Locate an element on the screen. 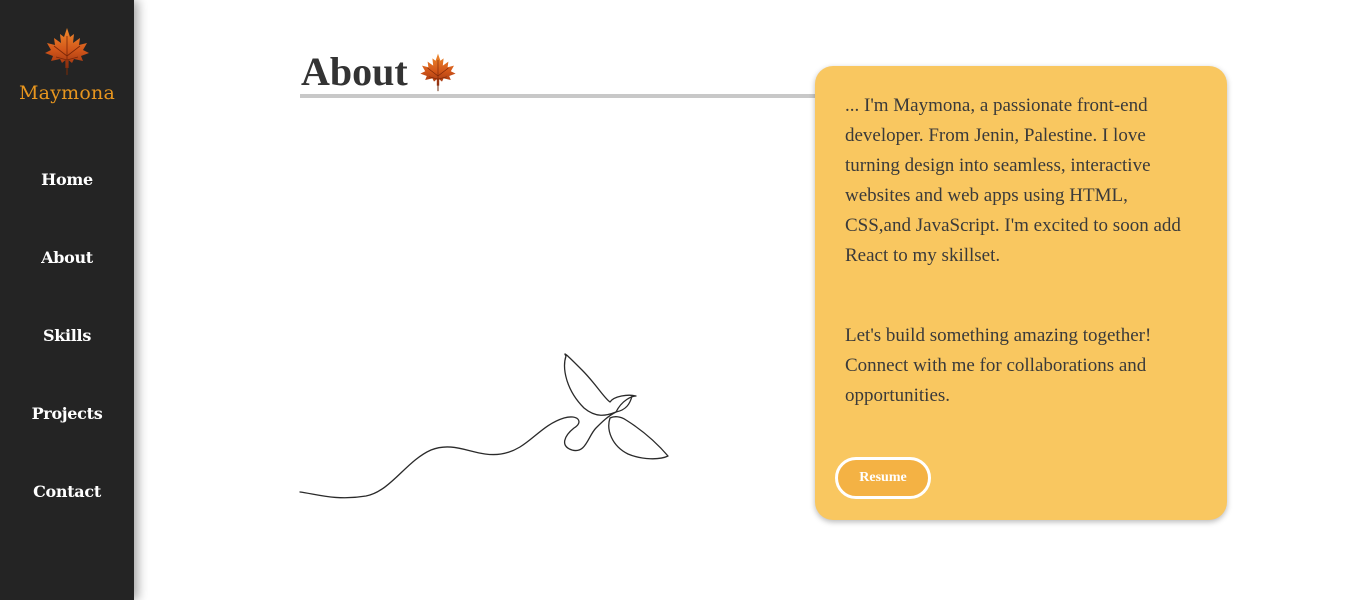 This screenshot has height=600, width=1348. nav-link-skills: Skills is located at coordinates (67, 336).